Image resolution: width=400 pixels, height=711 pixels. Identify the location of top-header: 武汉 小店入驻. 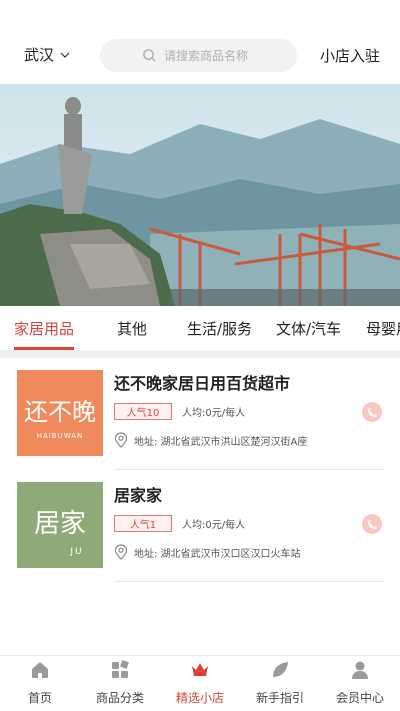
(200, 42).